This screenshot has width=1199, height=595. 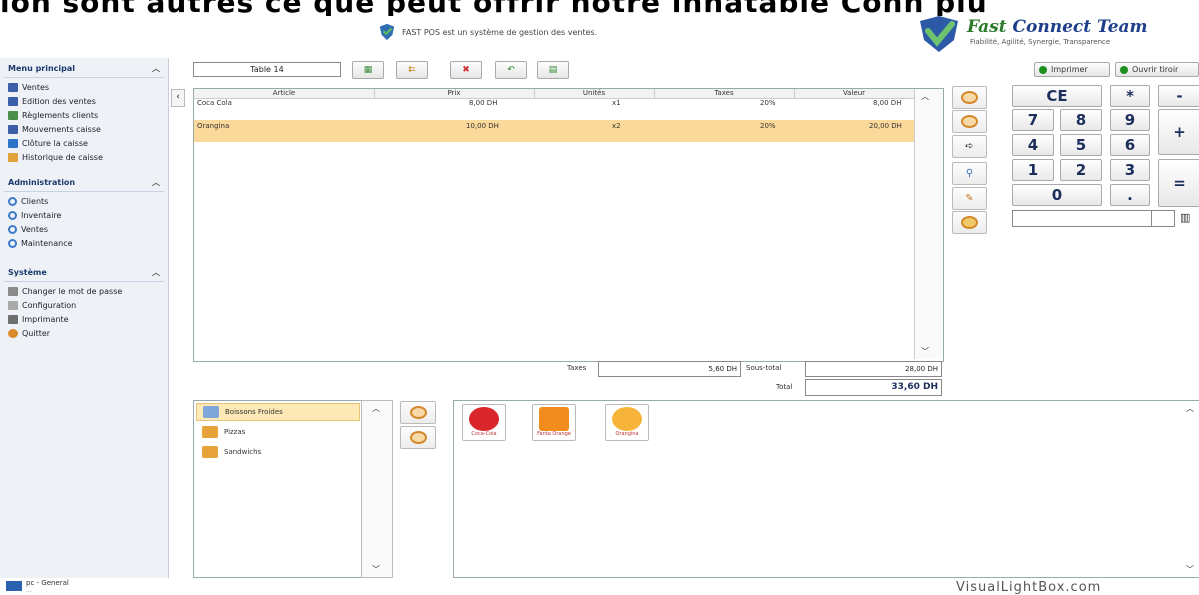 I want to click on key-ce: CE, so click(x=1057, y=96).